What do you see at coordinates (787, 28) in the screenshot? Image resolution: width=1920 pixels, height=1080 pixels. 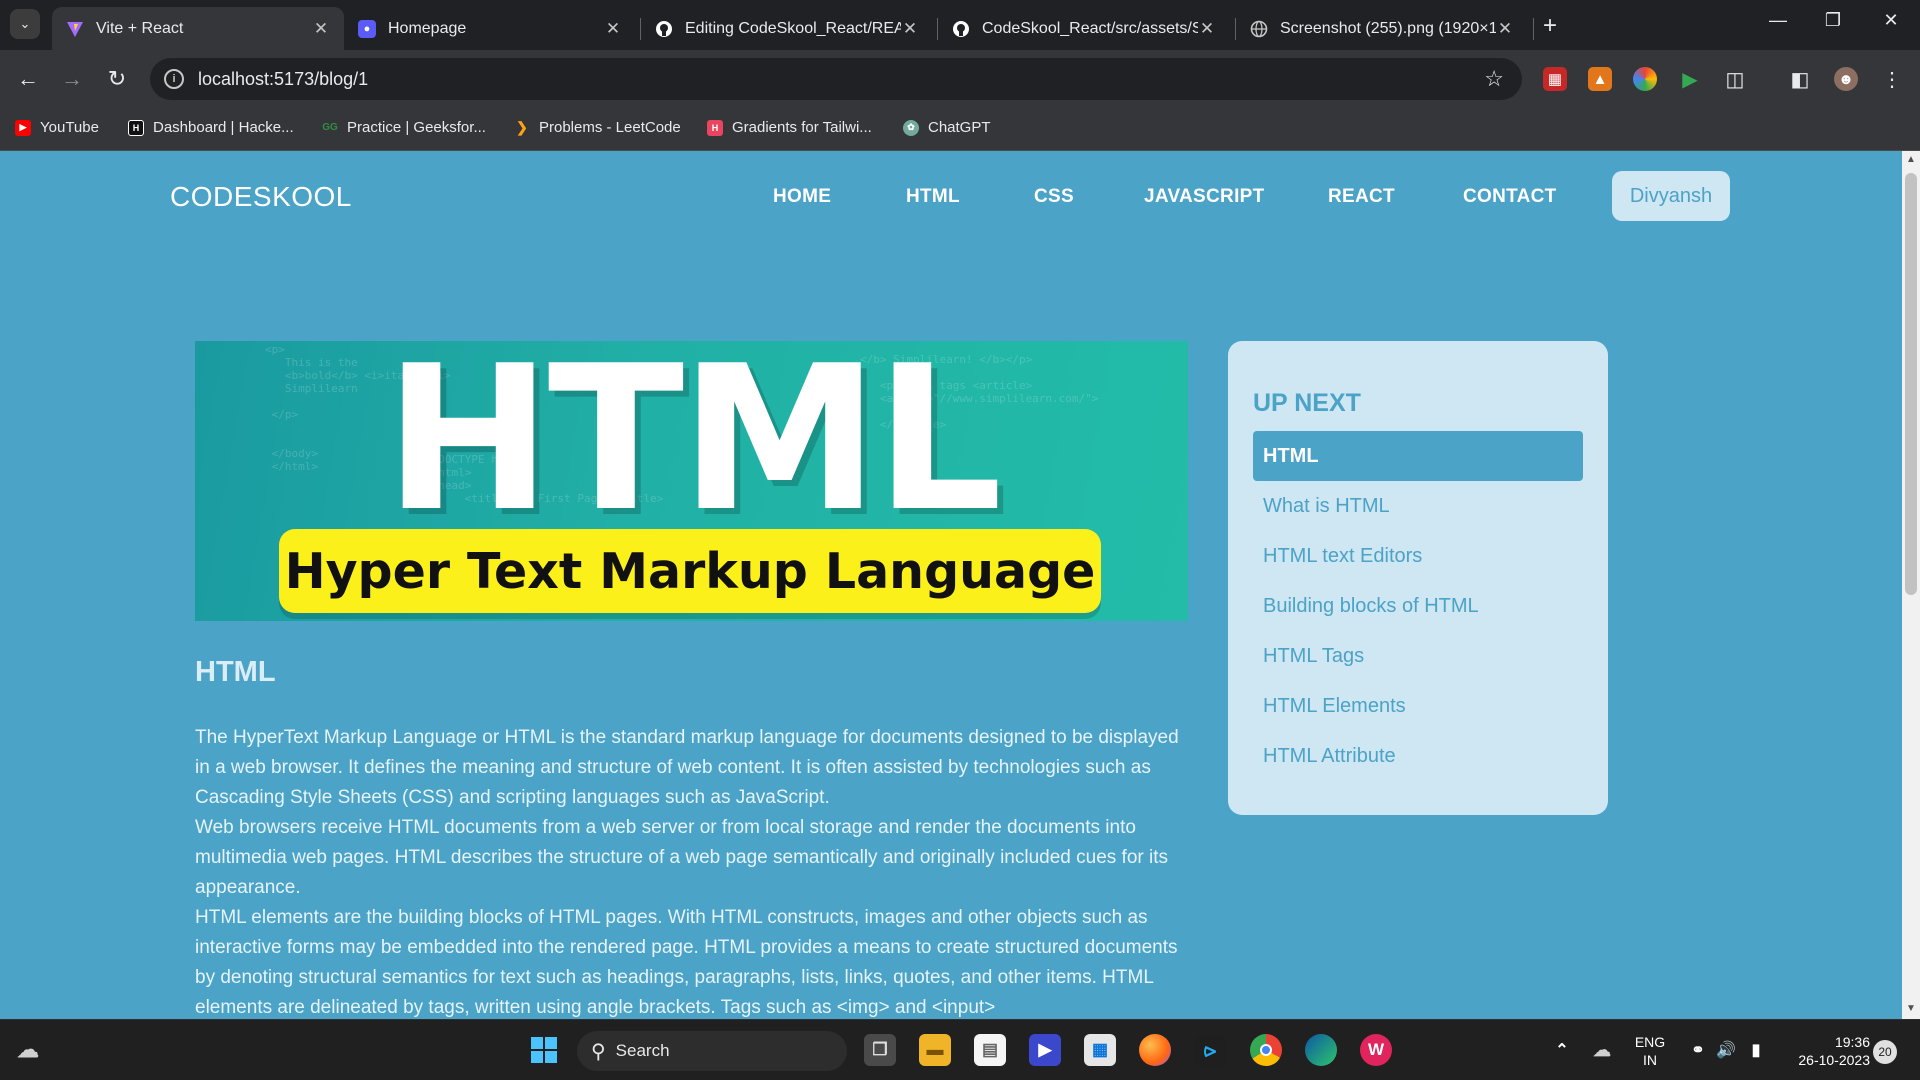 I see `tab-editing-readme: Editing CodeSkool_React/READ ✕` at bounding box center [787, 28].